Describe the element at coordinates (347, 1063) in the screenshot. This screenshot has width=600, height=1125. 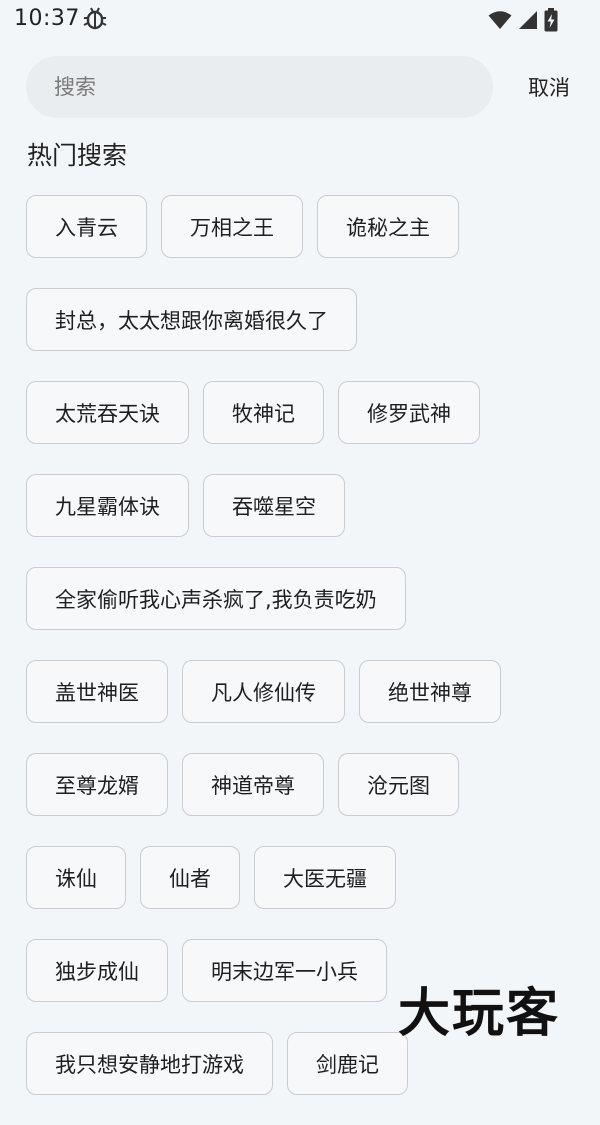
I see `hot-search-tag: 剑鹿记` at that location.